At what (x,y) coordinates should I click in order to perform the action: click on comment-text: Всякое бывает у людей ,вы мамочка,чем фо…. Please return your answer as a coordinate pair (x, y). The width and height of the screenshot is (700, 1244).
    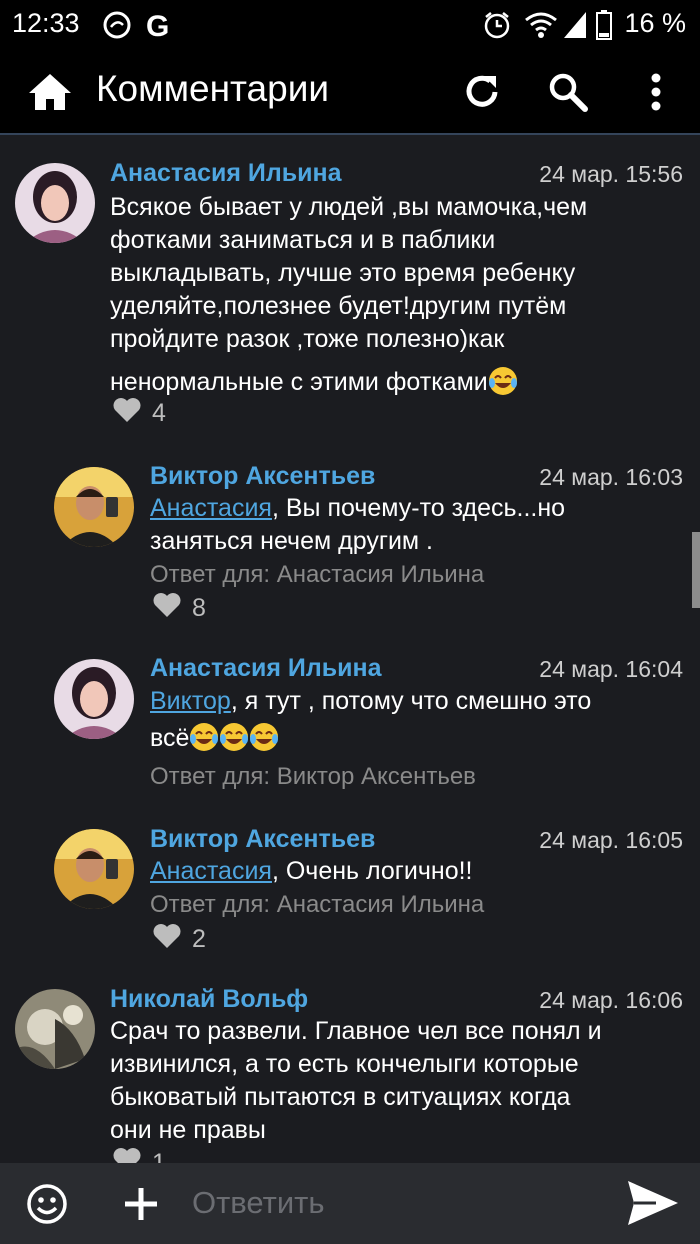
    Looking at the image, I should click on (400, 295).